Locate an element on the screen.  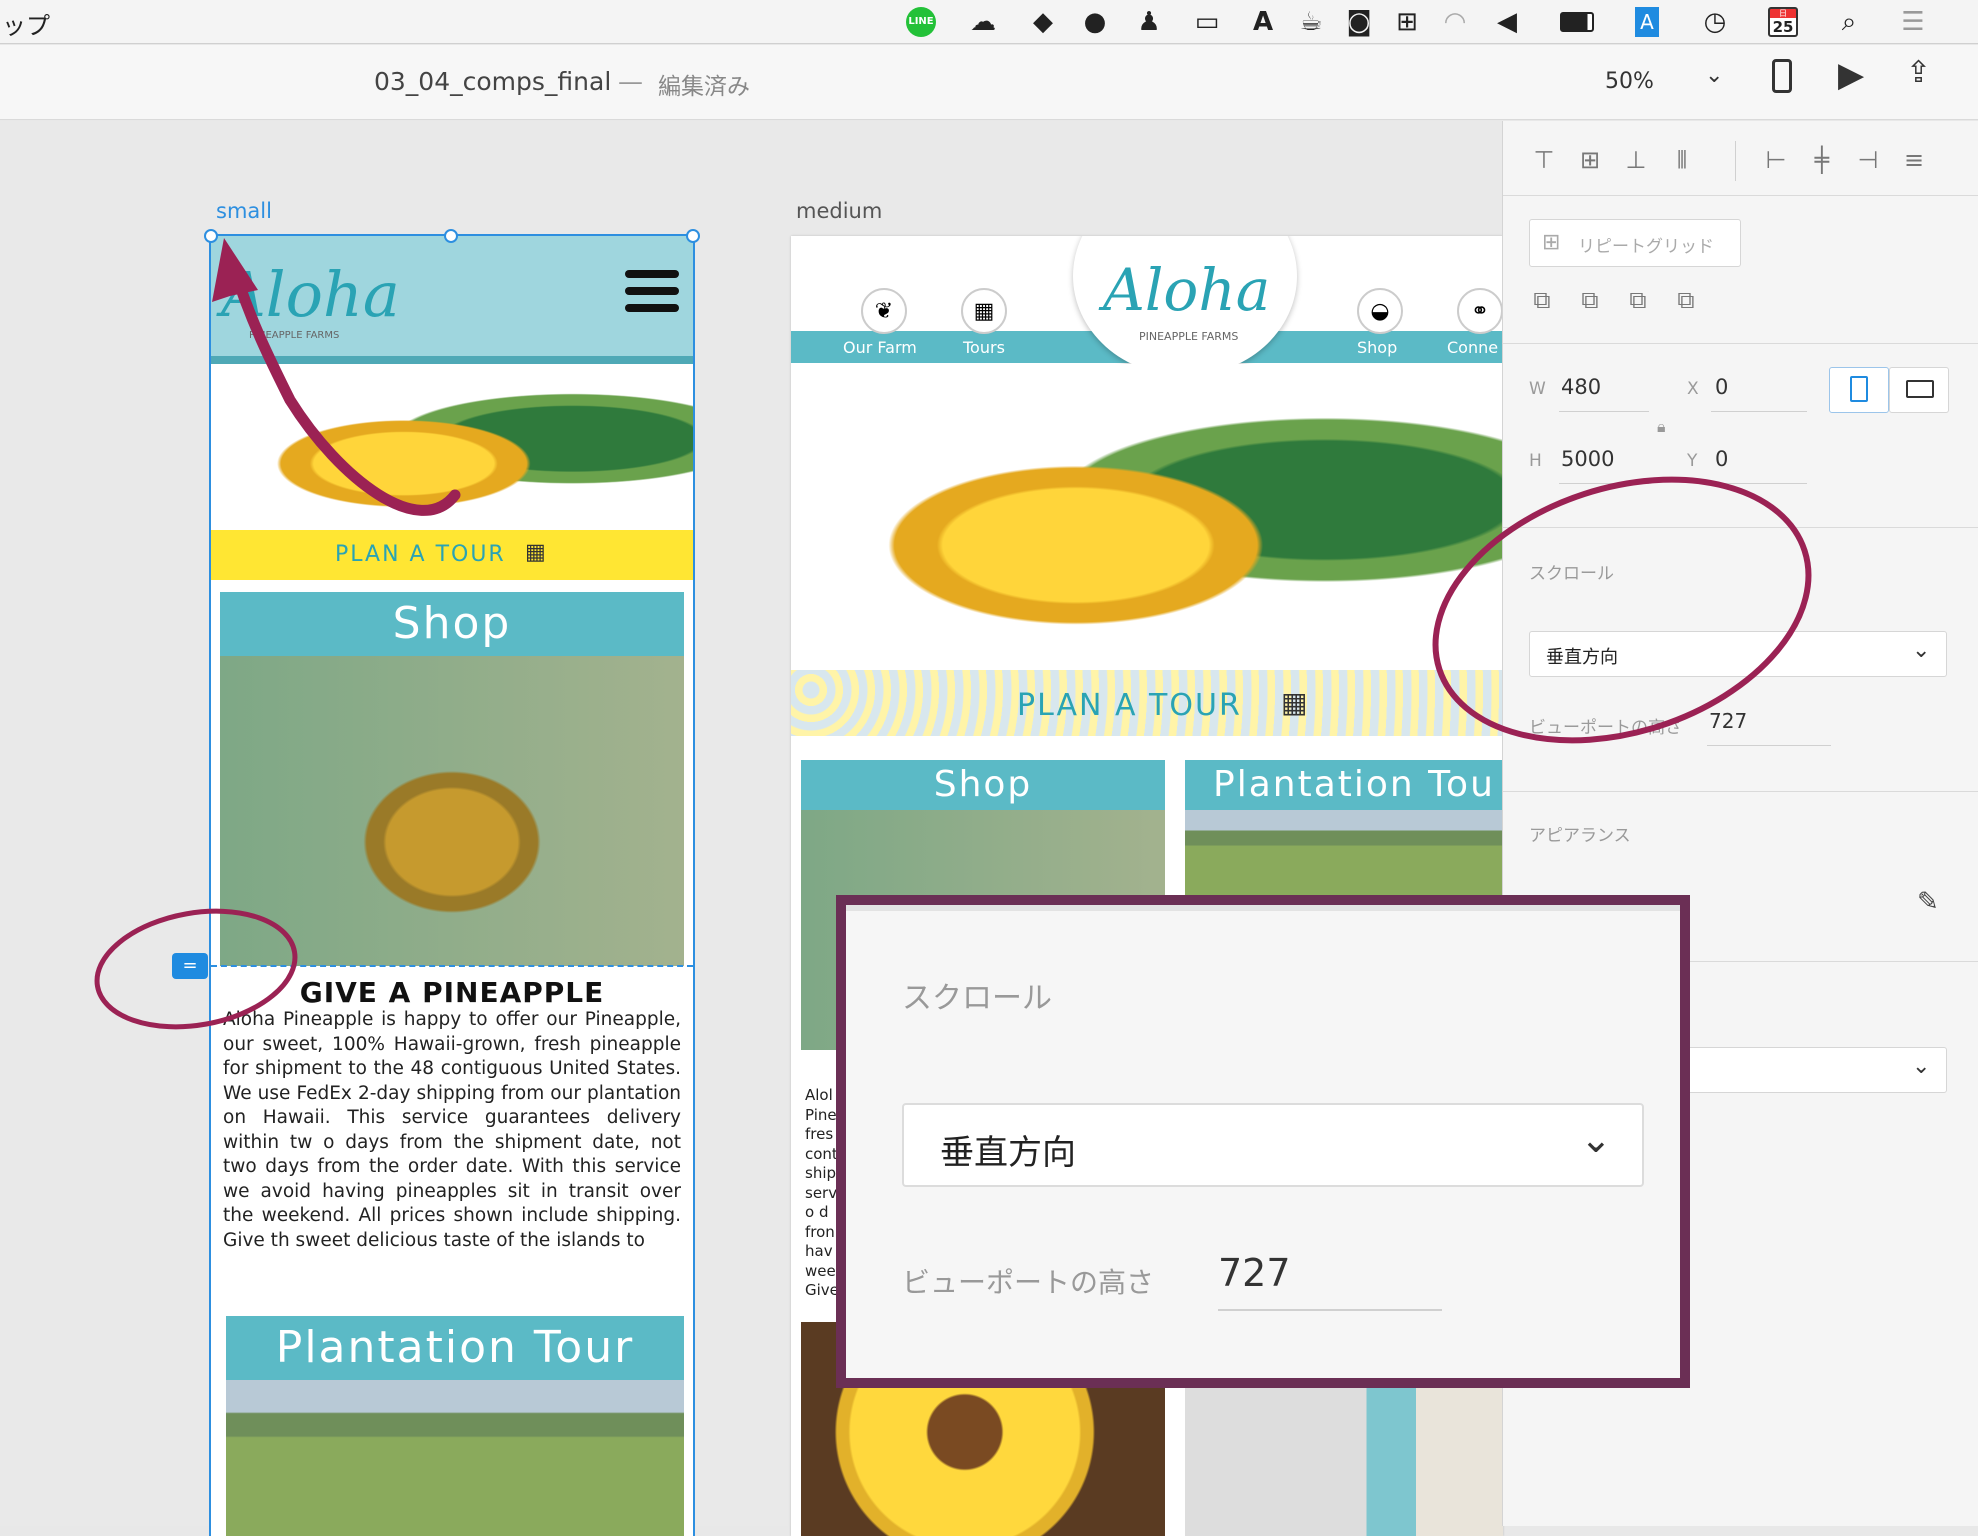
share-icon: ⇪ is located at coordinates (1918, 72).